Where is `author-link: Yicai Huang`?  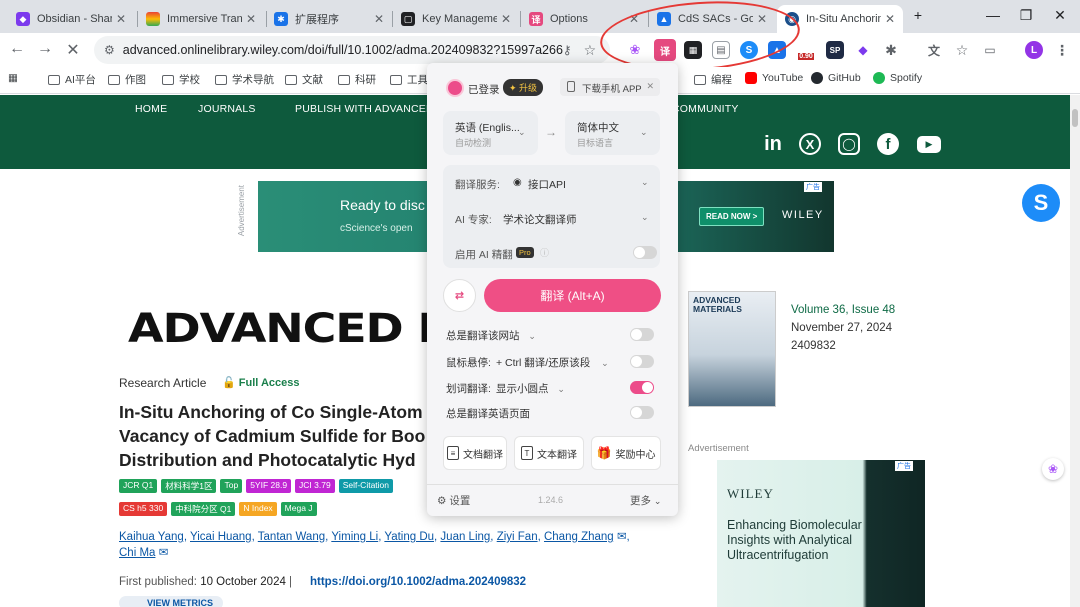 author-link: Yicai Huang is located at coordinates (221, 537).